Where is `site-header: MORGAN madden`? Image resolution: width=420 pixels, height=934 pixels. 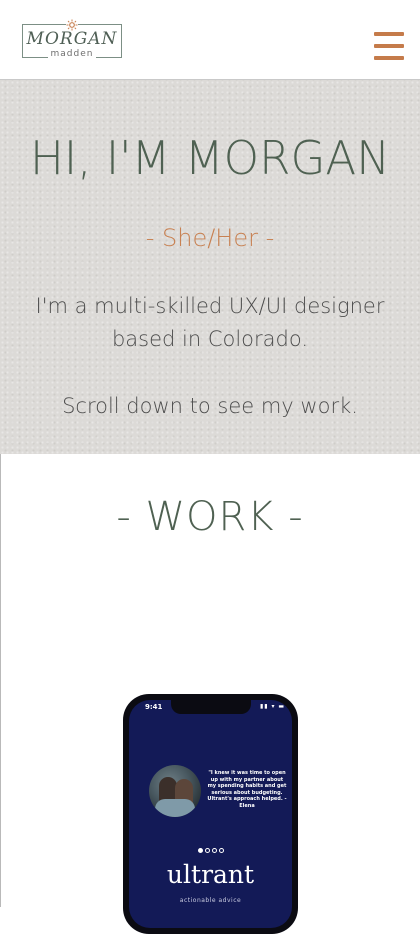
site-header: MORGAN madden is located at coordinates (210, 40).